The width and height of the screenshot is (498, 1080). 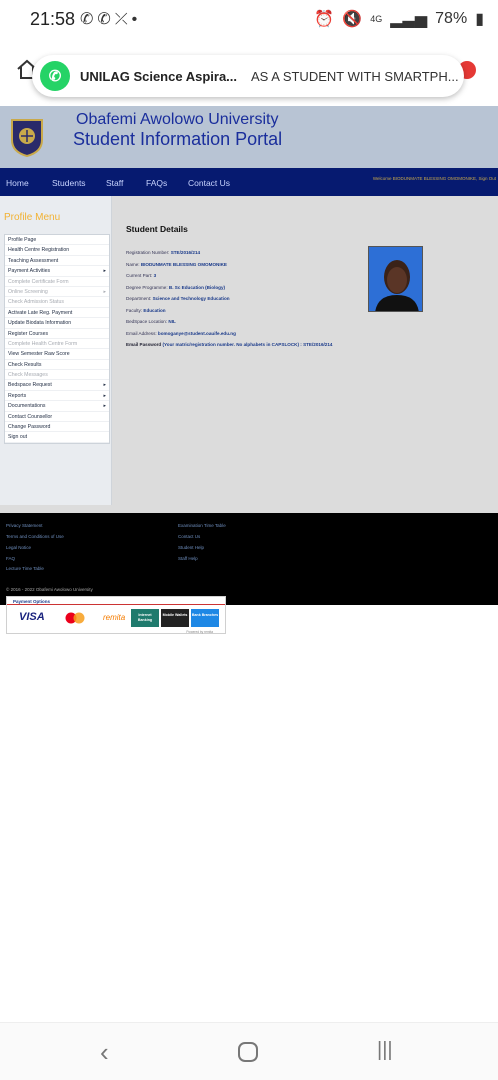 I want to click on sidebar-item: Change Password, so click(x=57, y=427).